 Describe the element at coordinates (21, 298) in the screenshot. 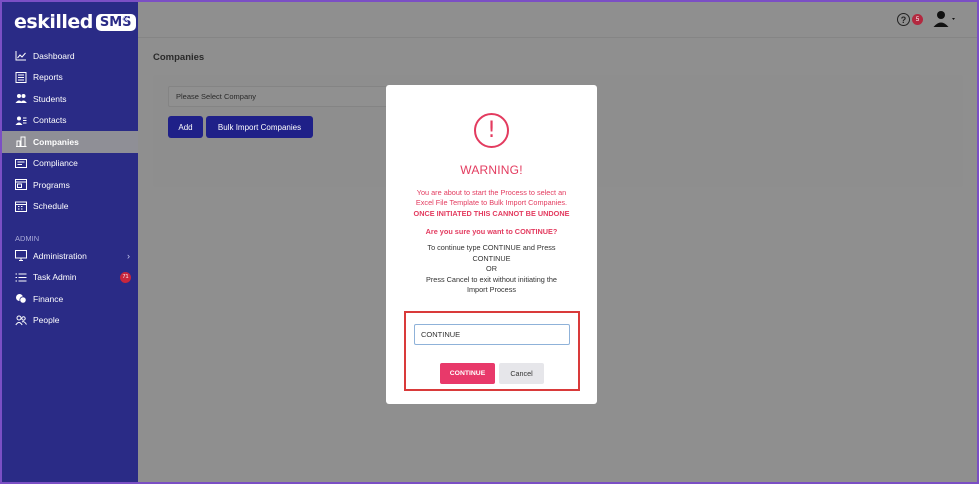

I see `coins-icon` at that location.